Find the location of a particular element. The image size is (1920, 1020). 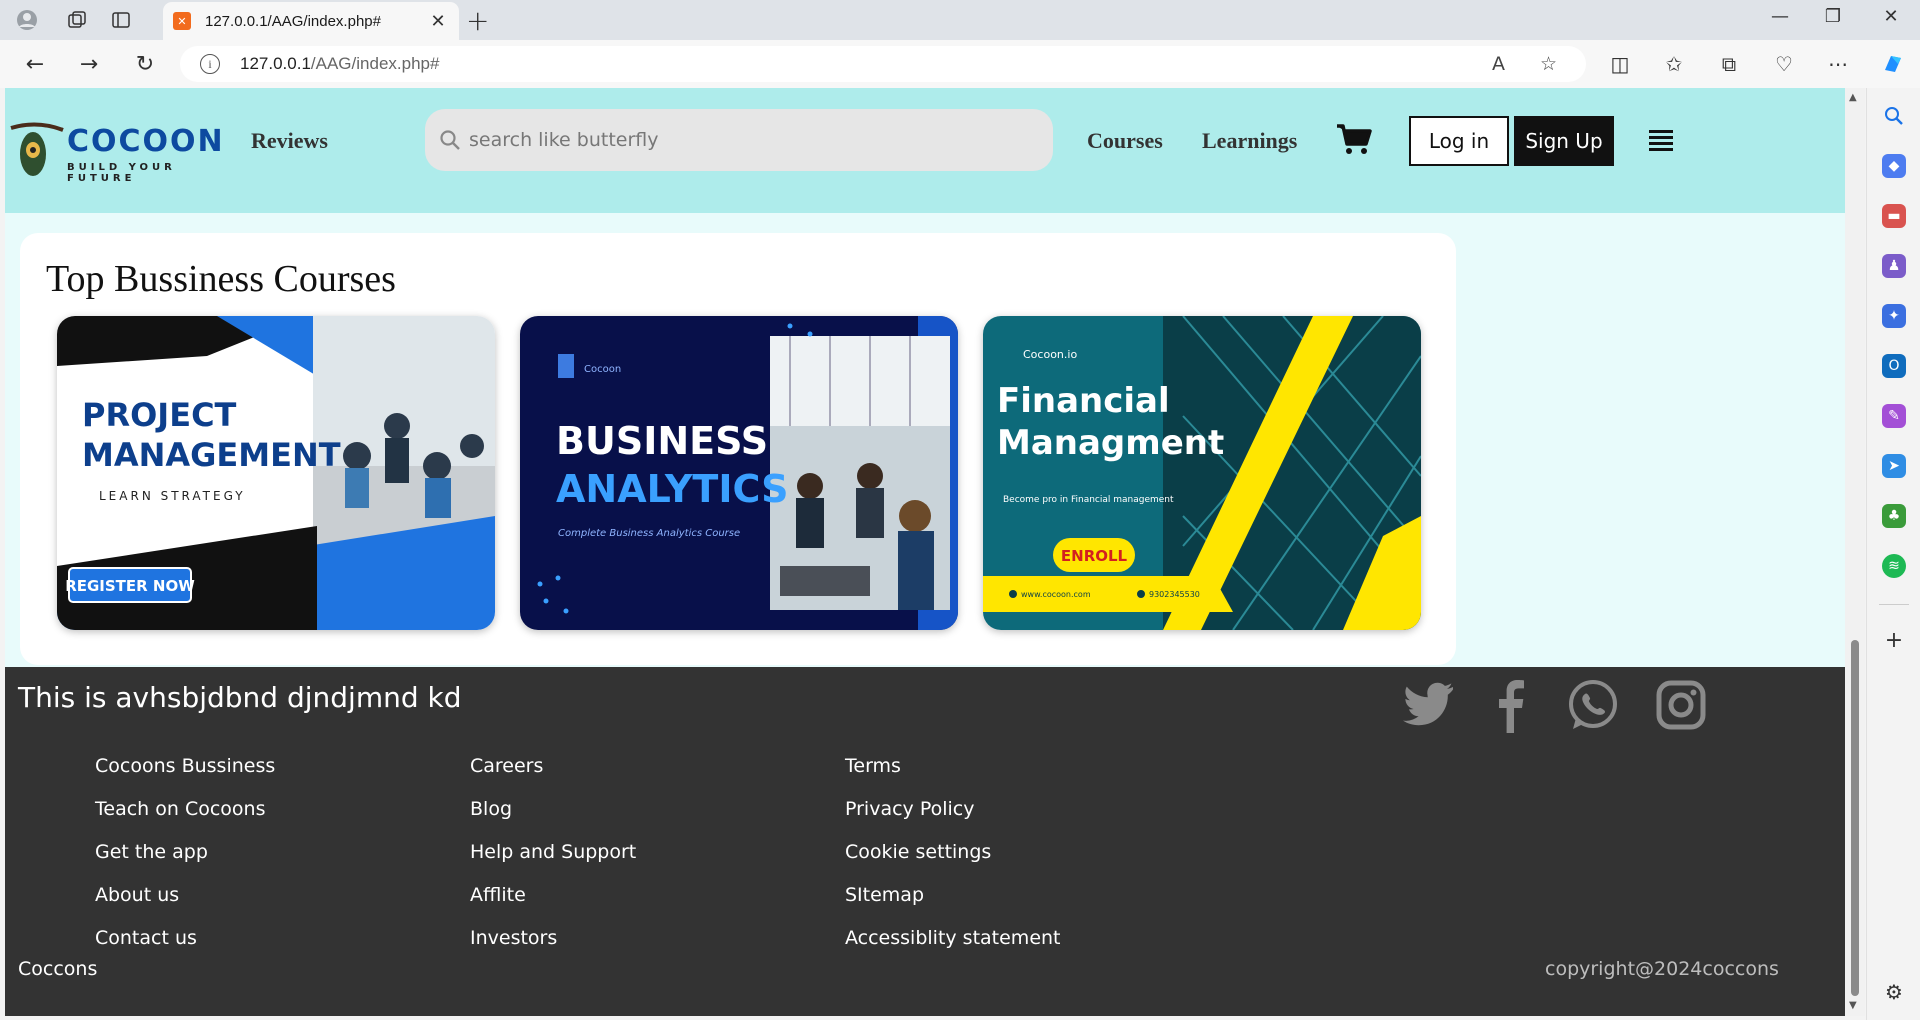

more-menu-icon: ⋯ is located at coordinates (1838, 64).